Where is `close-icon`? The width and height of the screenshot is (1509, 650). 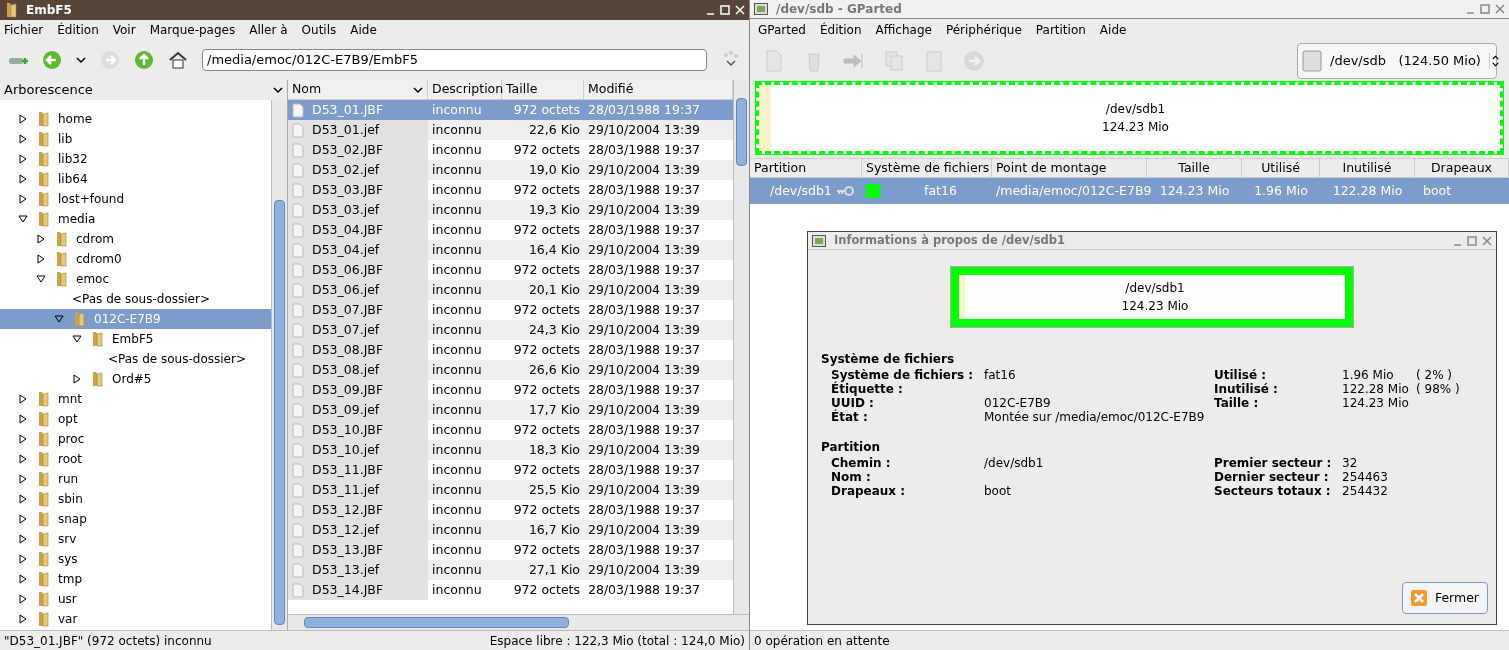
close-icon is located at coordinates (1418, 598).